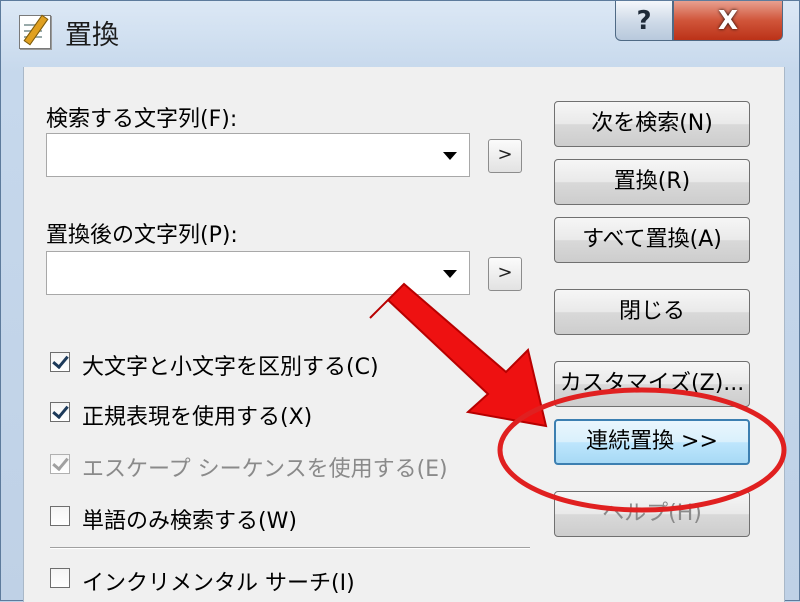 This screenshot has height=602, width=800. What do you see at coordinates (35, 31) in the screenshot?
I see `notepad-icon` at bounding box center [35, 31].